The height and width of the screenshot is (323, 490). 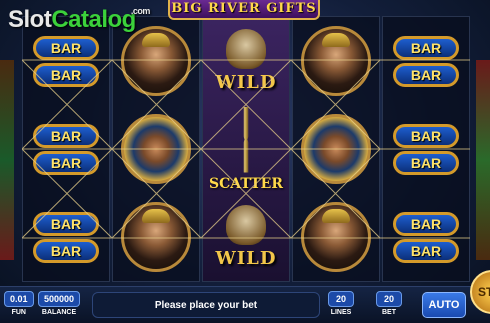 I want to click on reel-5: BAR BAR BAR BAR BAR BAR, so click(x=426, y=149).